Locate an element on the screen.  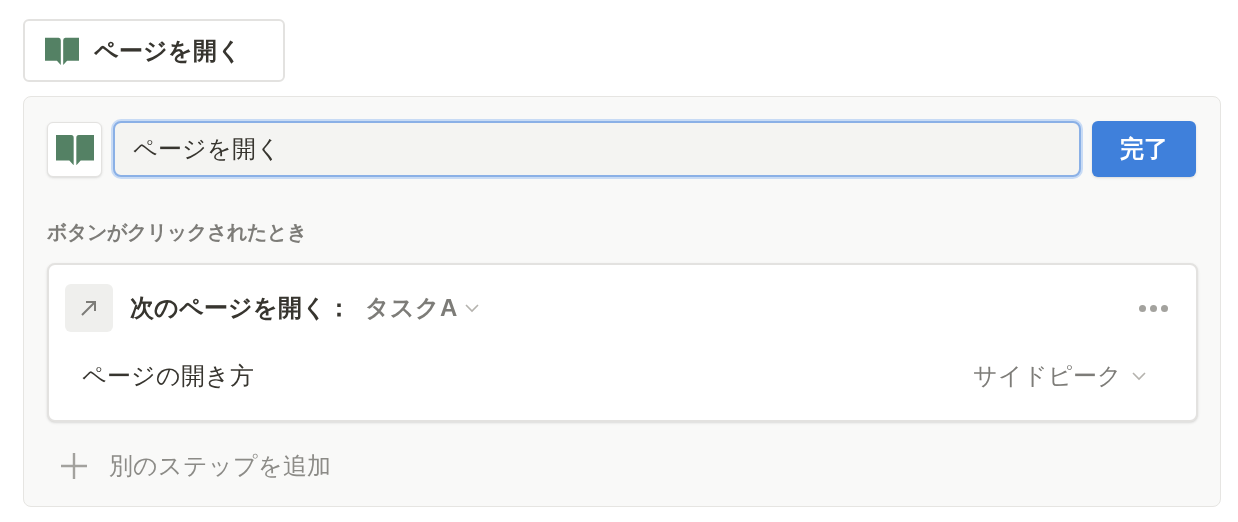
plus-icon is located at coordinates (74, 466).